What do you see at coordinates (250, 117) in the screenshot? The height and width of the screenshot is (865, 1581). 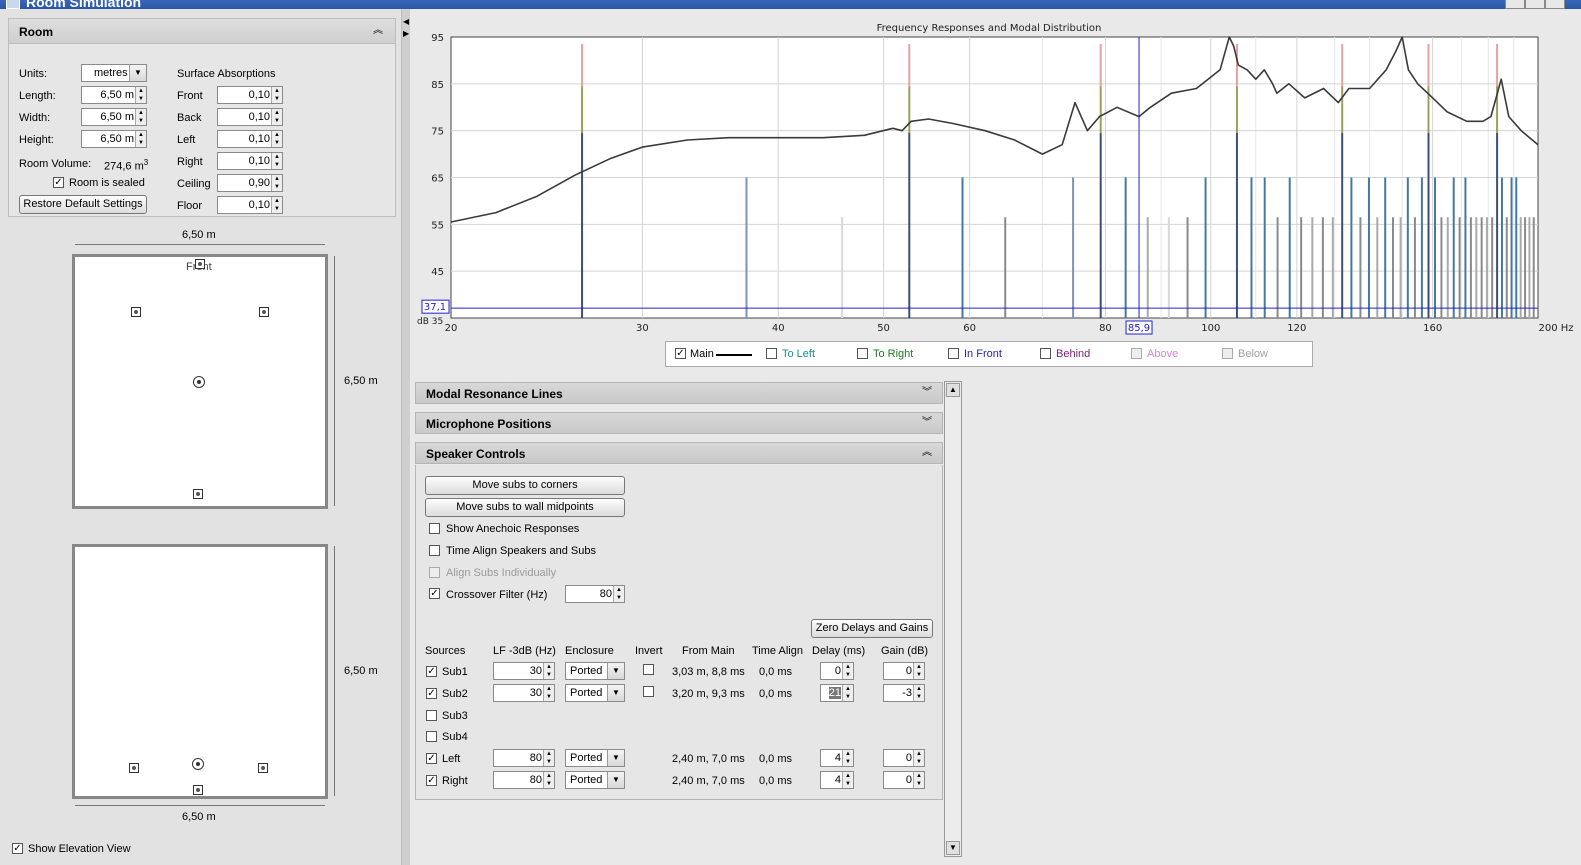 I see `absorption-back-spinner: 0,10 ▲ ▼` at bounding box center [250, 117].